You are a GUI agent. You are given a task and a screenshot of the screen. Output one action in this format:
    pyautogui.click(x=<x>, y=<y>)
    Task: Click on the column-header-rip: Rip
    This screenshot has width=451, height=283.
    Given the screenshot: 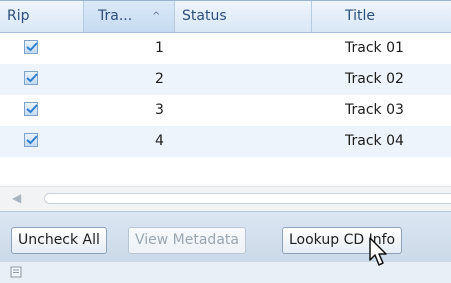 What is the action you would take?
    pyautogui.click(x=42, y=16)
    